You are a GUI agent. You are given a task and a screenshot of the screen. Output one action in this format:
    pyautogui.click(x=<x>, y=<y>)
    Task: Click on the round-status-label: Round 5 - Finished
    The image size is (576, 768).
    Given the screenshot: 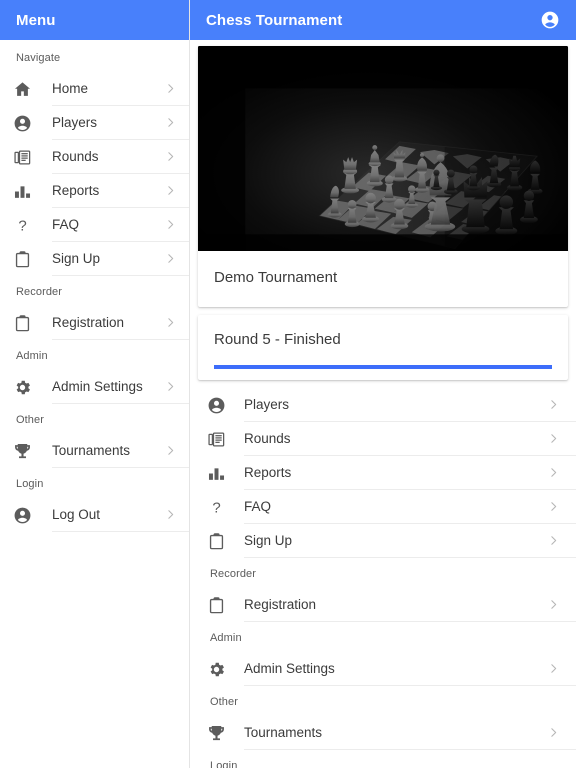 What is the action you would take?
    pyautogui.click(x=277, y=339)
    